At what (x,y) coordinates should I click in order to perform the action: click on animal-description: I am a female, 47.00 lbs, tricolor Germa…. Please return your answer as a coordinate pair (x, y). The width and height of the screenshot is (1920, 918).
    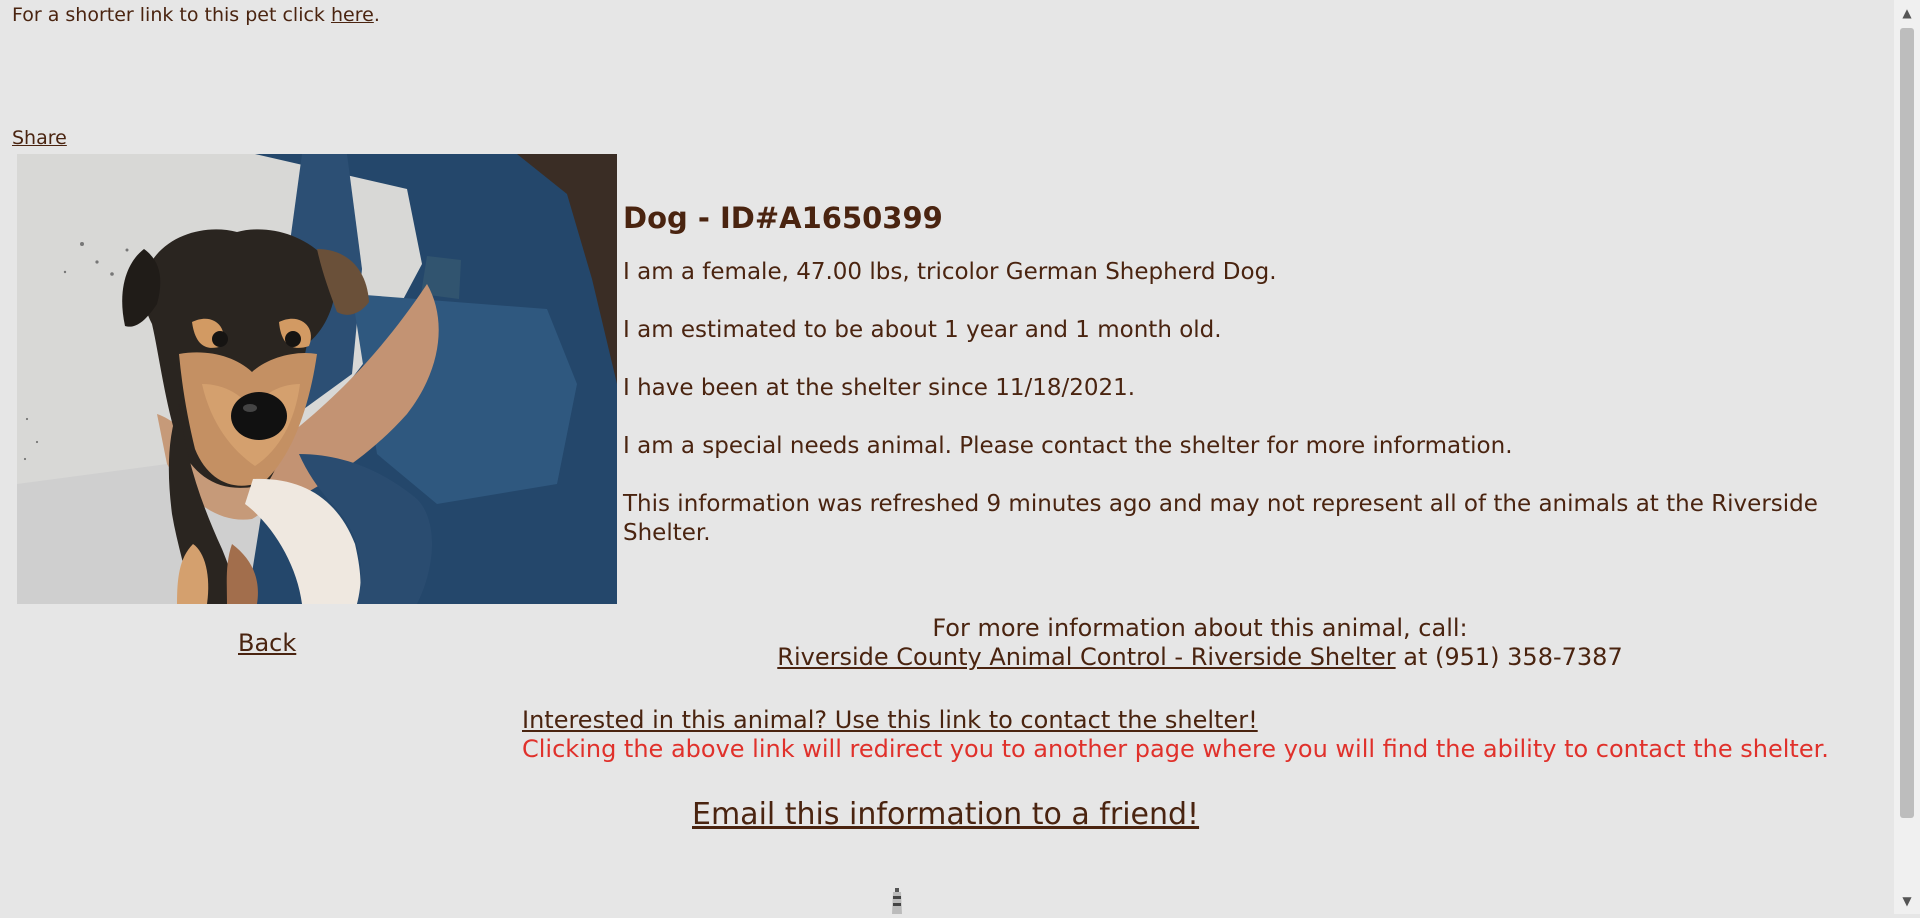
    Looking at the image, I should click on (950, 272).